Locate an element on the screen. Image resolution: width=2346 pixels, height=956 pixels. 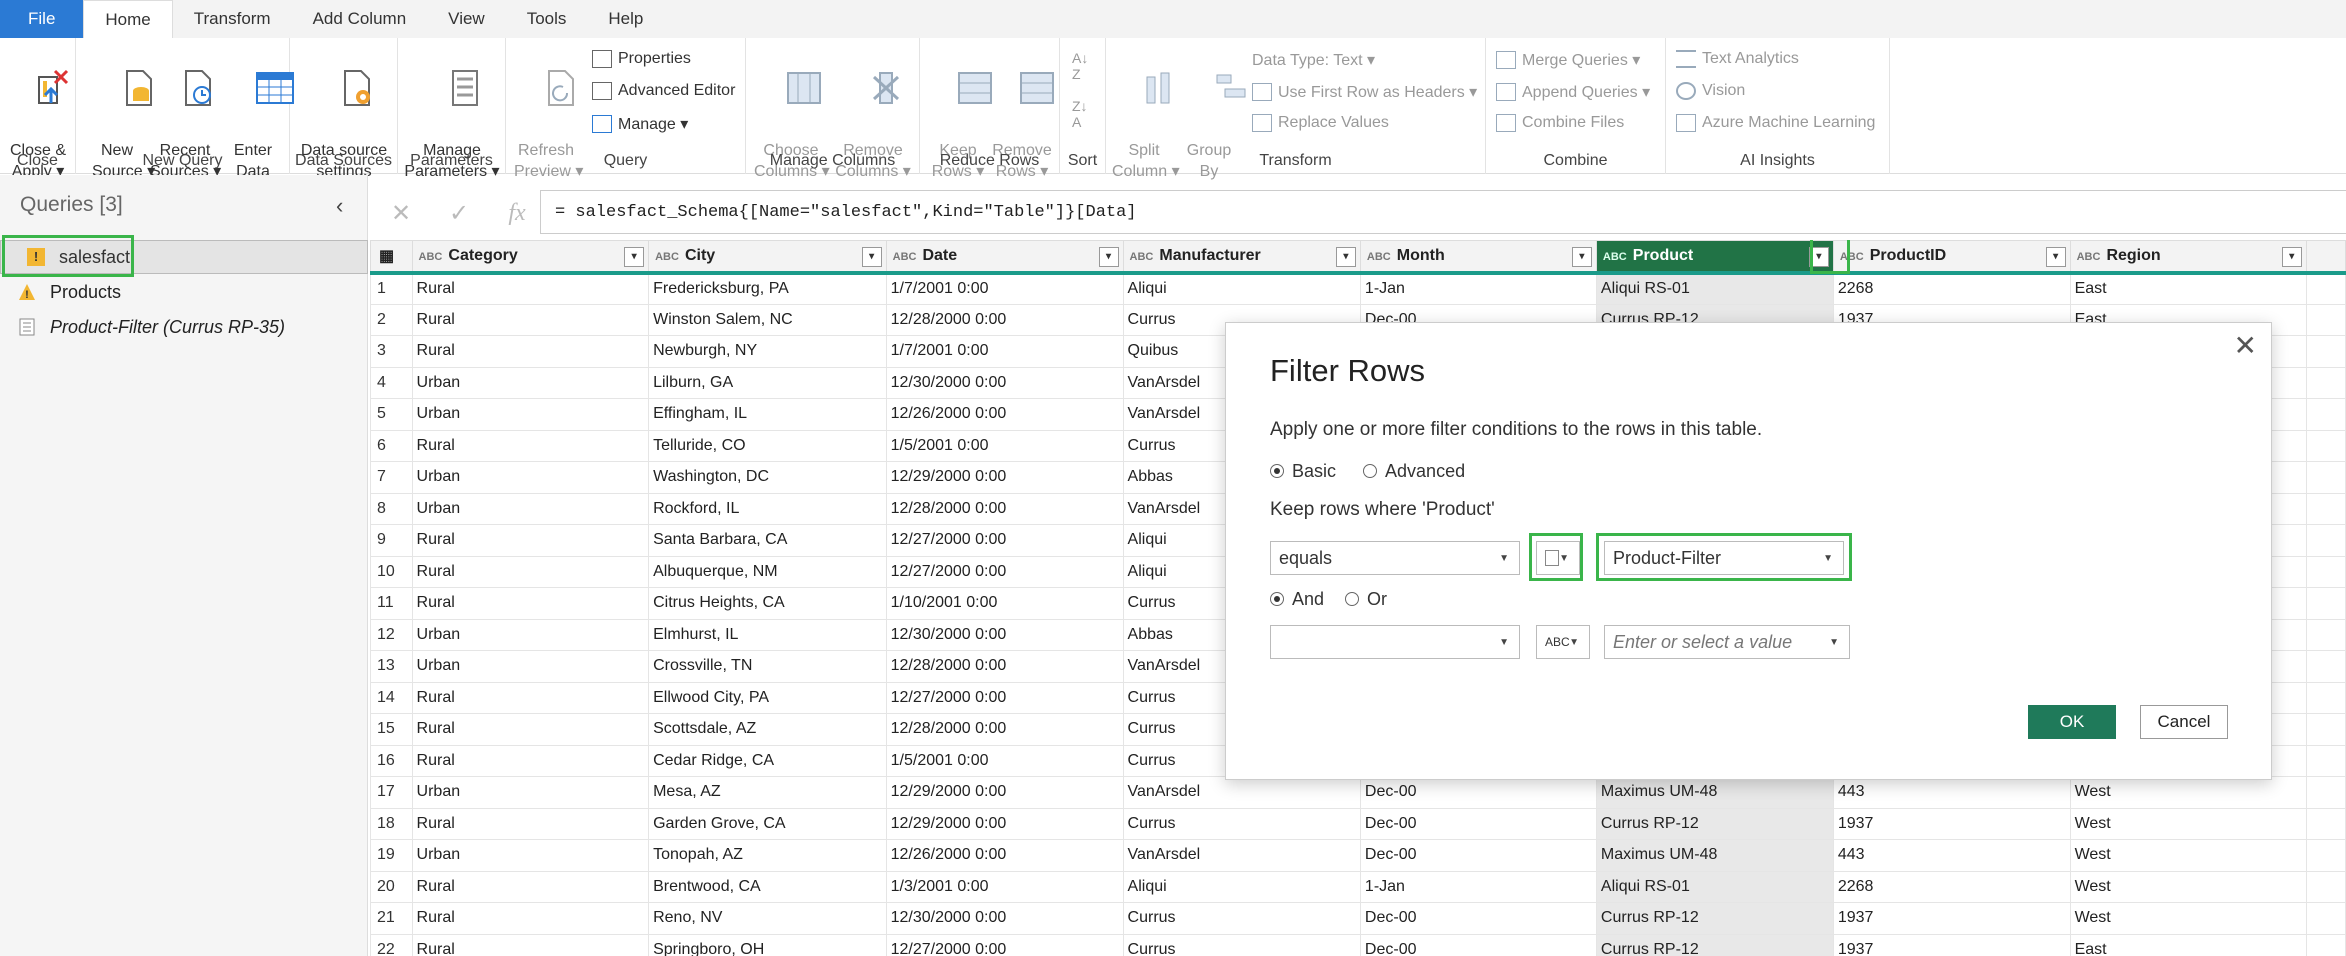
table-cell: Rockford, IL is located at coordinates (767, 508).